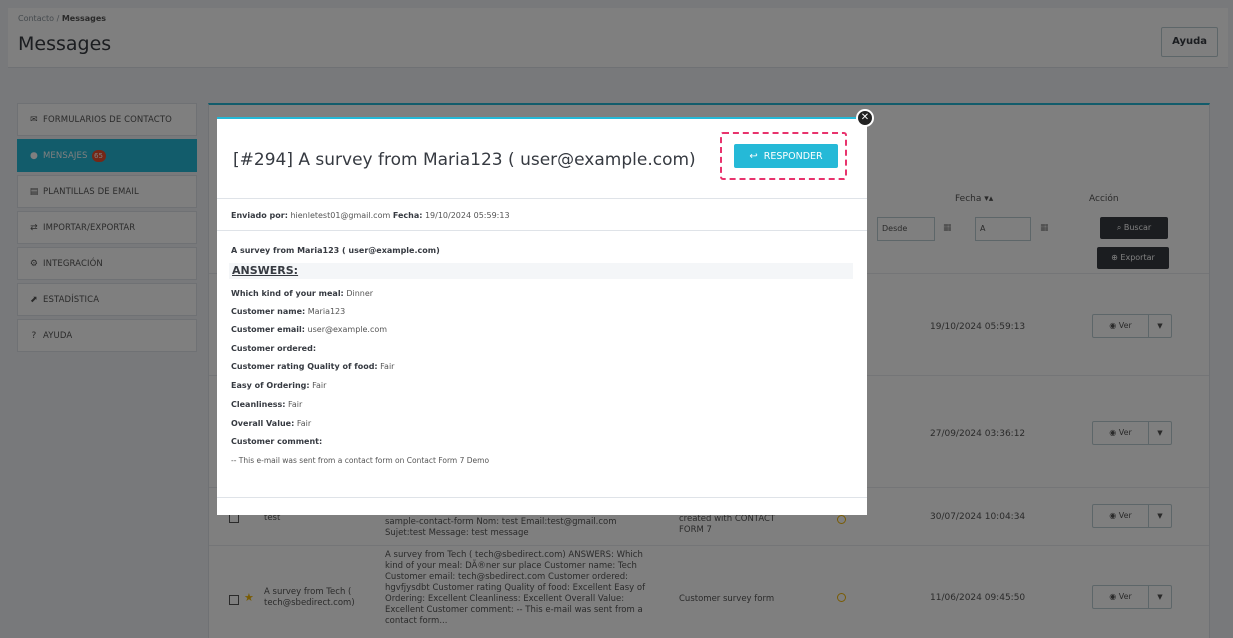  What do you see at coordinates (270, 385) in the screenshot?
I see `field-label: Easy of Ordering:` at bounding box center [270, 385].